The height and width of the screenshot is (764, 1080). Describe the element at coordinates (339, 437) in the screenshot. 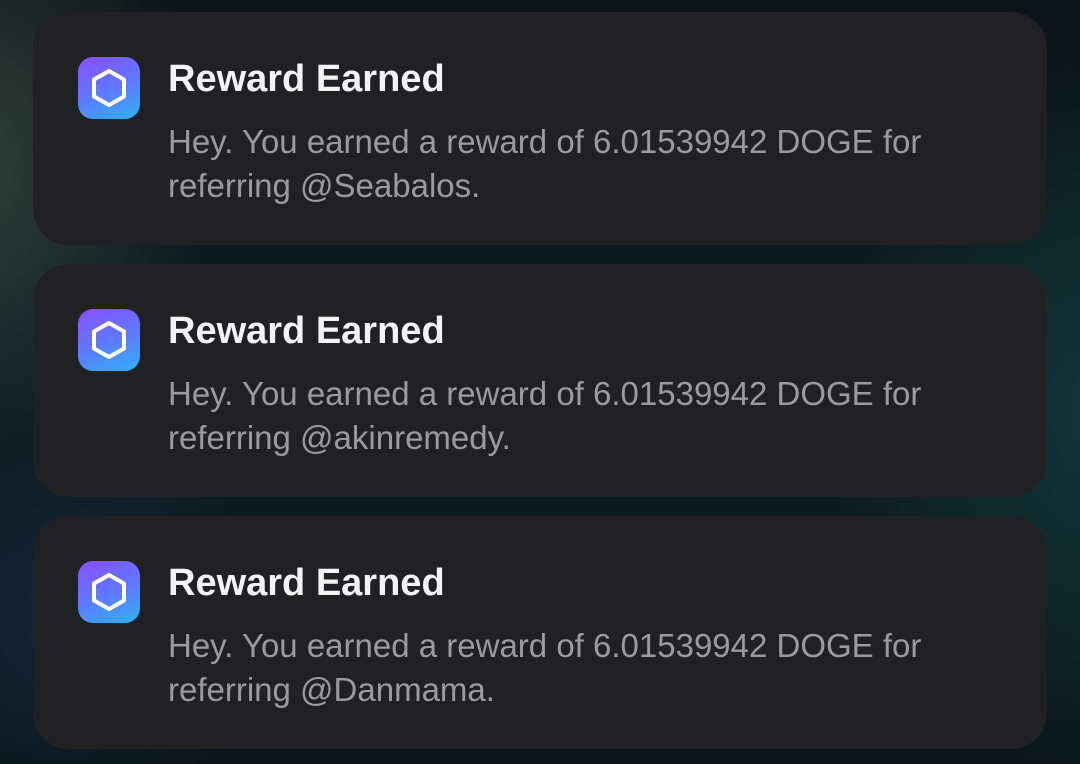

I see `notification-message-line-2: referring @akinremedy.` at that location.